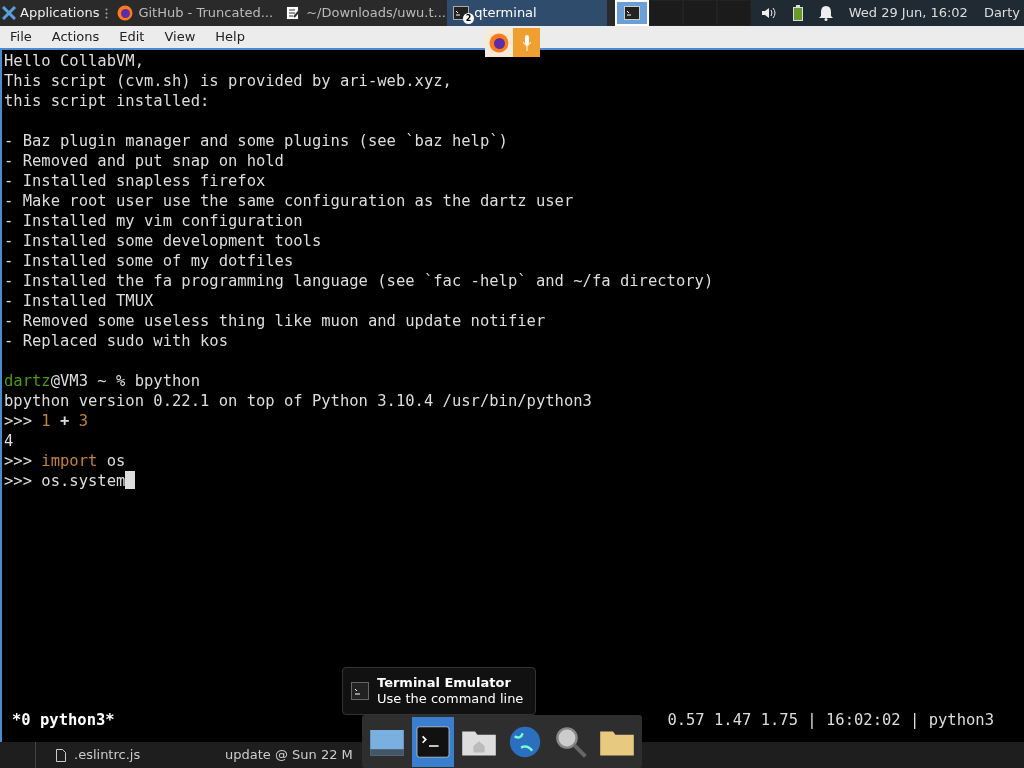 This screenshot has height=768, width=1024. Describe the element at coordinates (450, 699) in the screenshot. I see `tooltip-text: Use the command line` at that location.